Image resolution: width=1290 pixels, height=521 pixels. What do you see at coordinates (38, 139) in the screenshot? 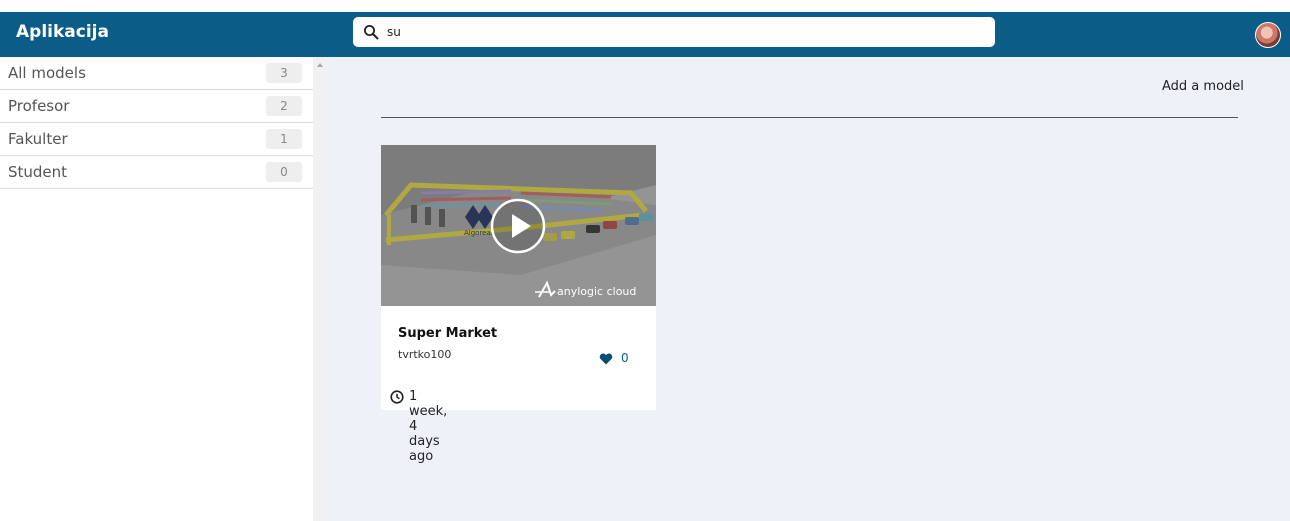
I see `sidebar-item-label: Fakulter` at bounding box center [38, 139].